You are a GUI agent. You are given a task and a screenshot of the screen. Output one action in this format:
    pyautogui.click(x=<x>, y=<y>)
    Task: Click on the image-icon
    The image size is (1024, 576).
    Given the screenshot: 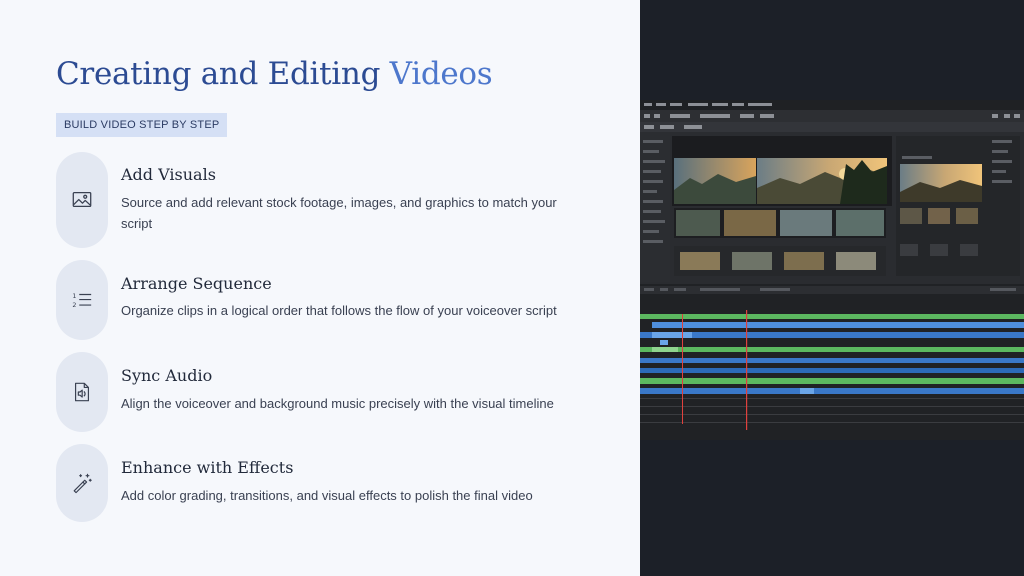 What is the action you would take?
    pyautogui.click(x=82, y=200)
    